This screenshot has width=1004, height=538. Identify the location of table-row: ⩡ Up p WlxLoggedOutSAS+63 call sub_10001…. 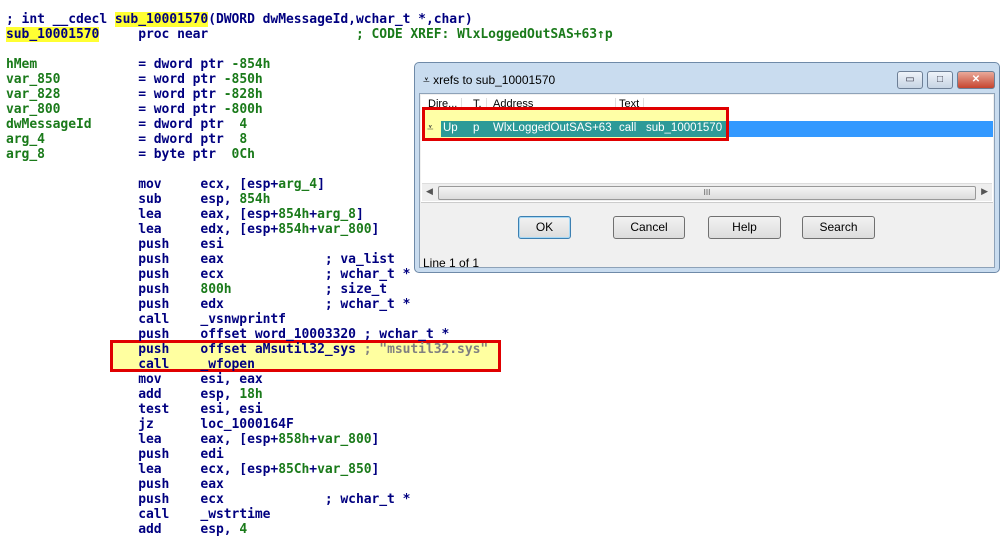
(707, 129).